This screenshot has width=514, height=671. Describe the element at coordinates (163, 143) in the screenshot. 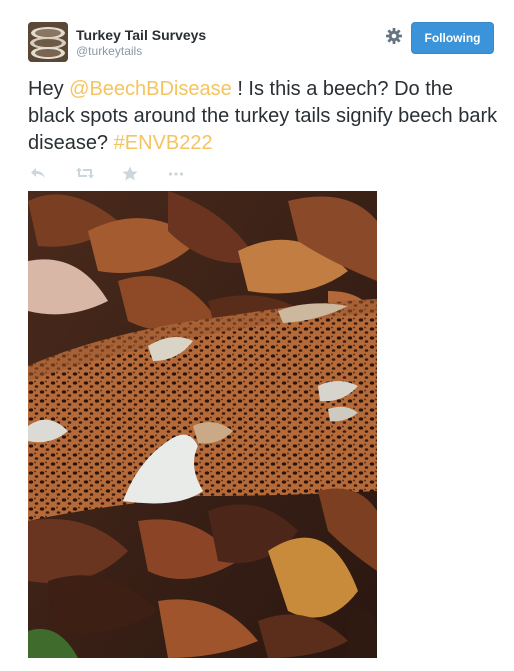

I see `hashtag-link: #ENVB222` at that location.